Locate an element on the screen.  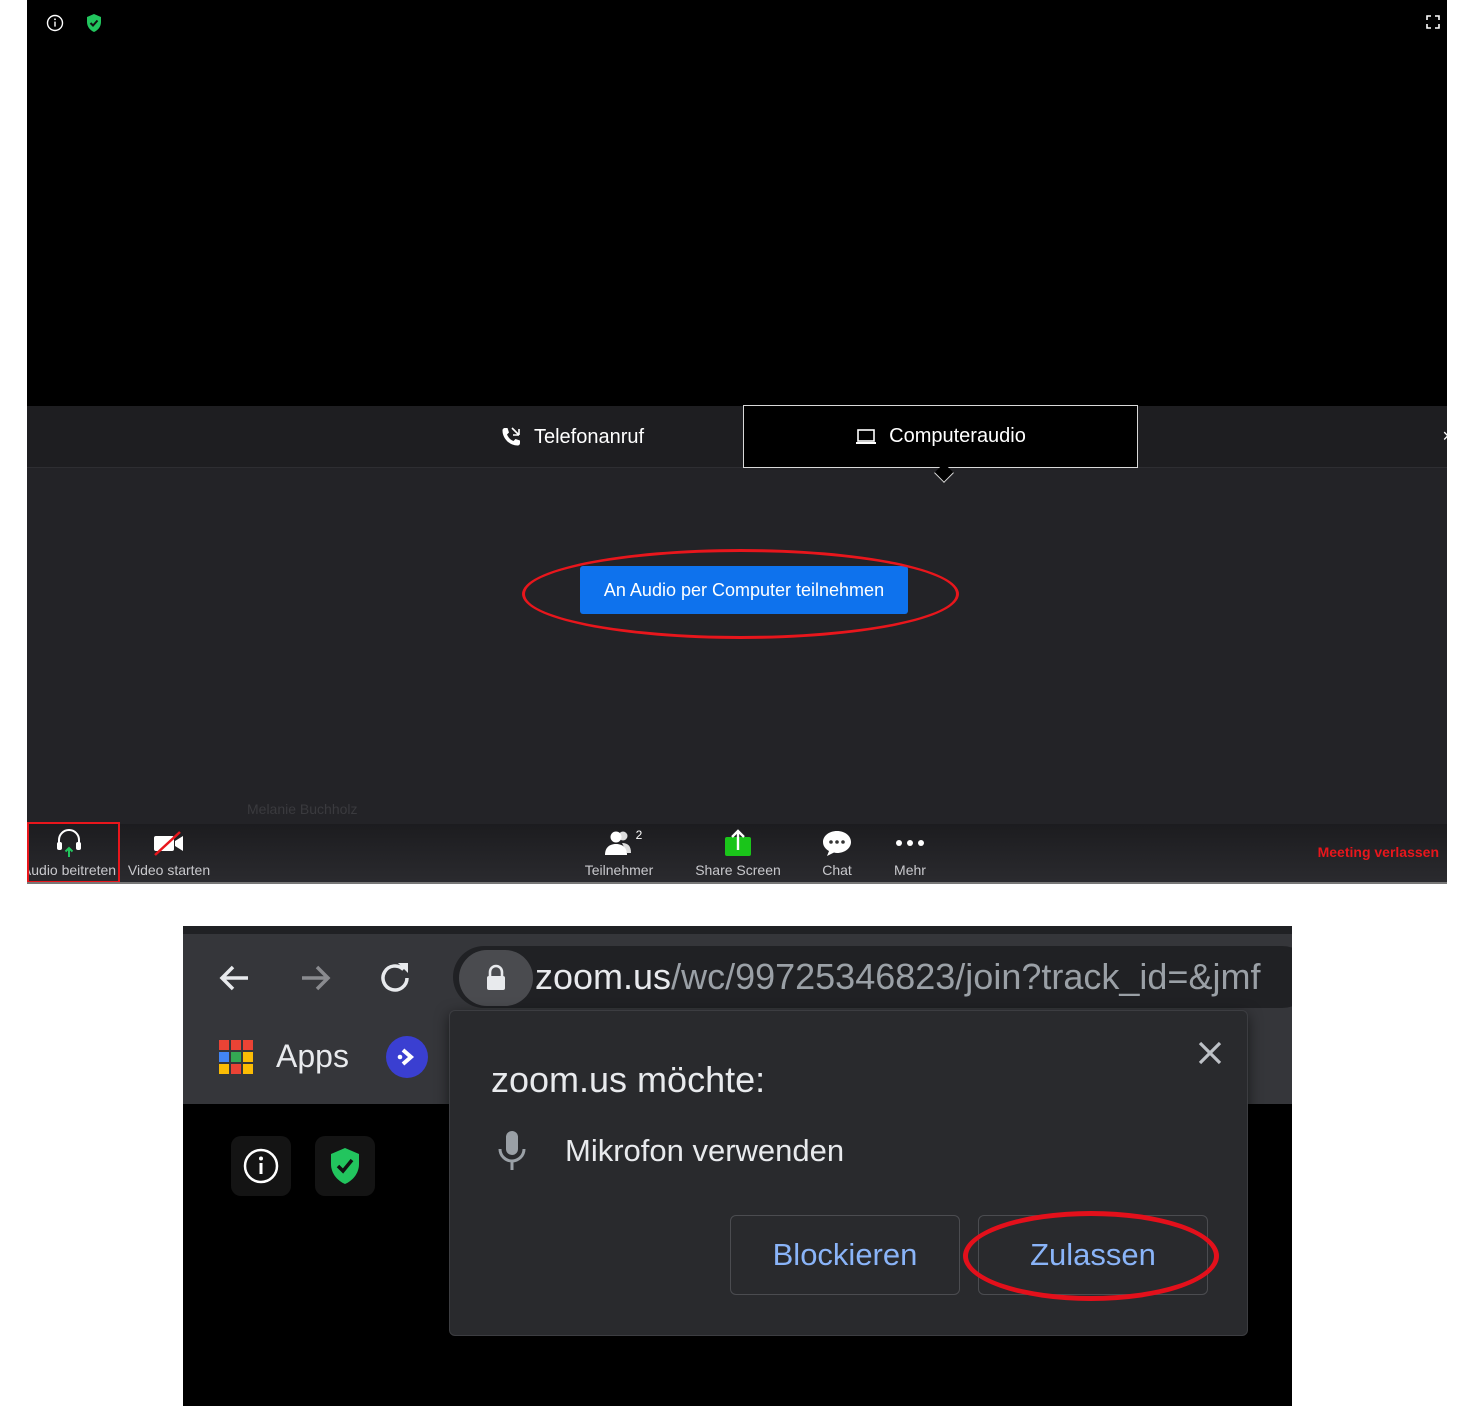
tab-computer-label: Computeraudio is located at coordinates (957, 436).